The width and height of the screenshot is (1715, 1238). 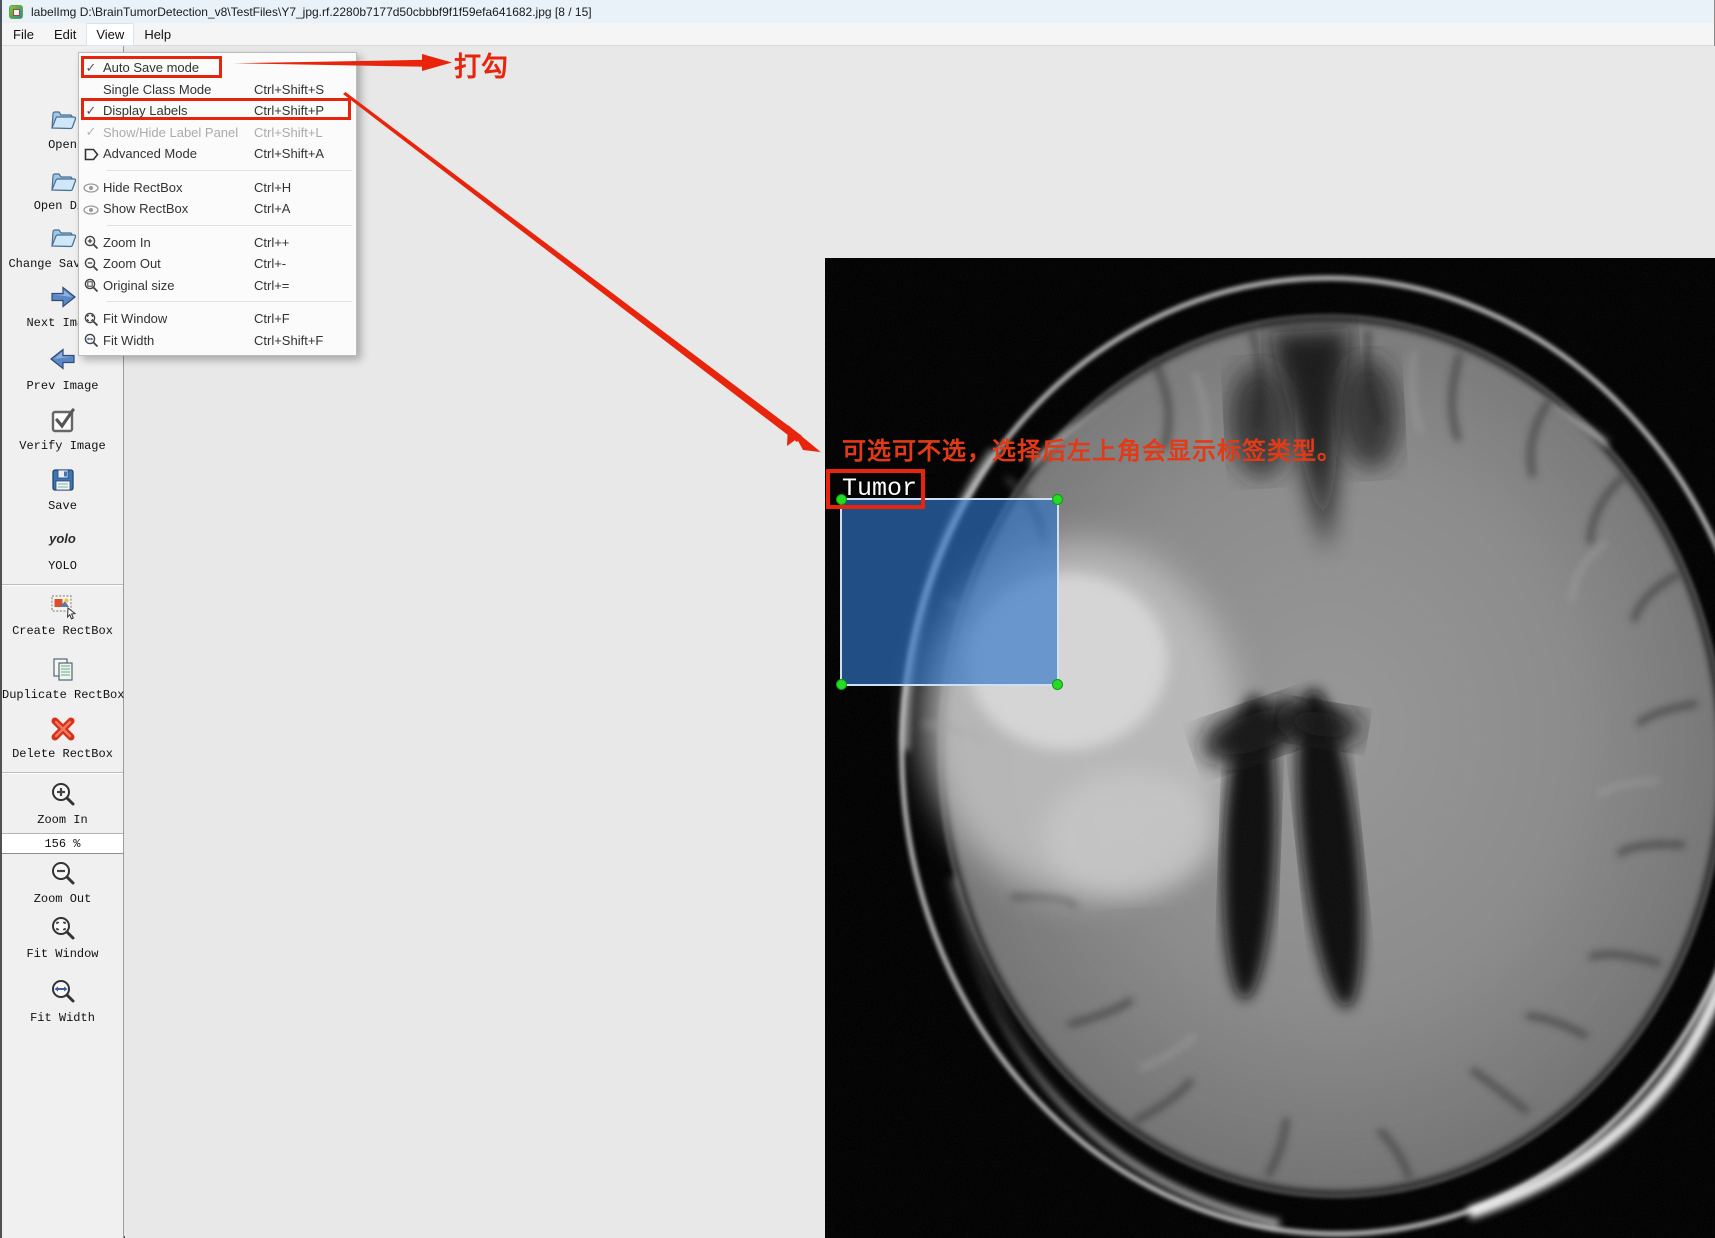 What do you see at coordinates (132, 264) in the screenshot?
I see `menu-item-label: Zoom Out` at bounding box center [132, 264].